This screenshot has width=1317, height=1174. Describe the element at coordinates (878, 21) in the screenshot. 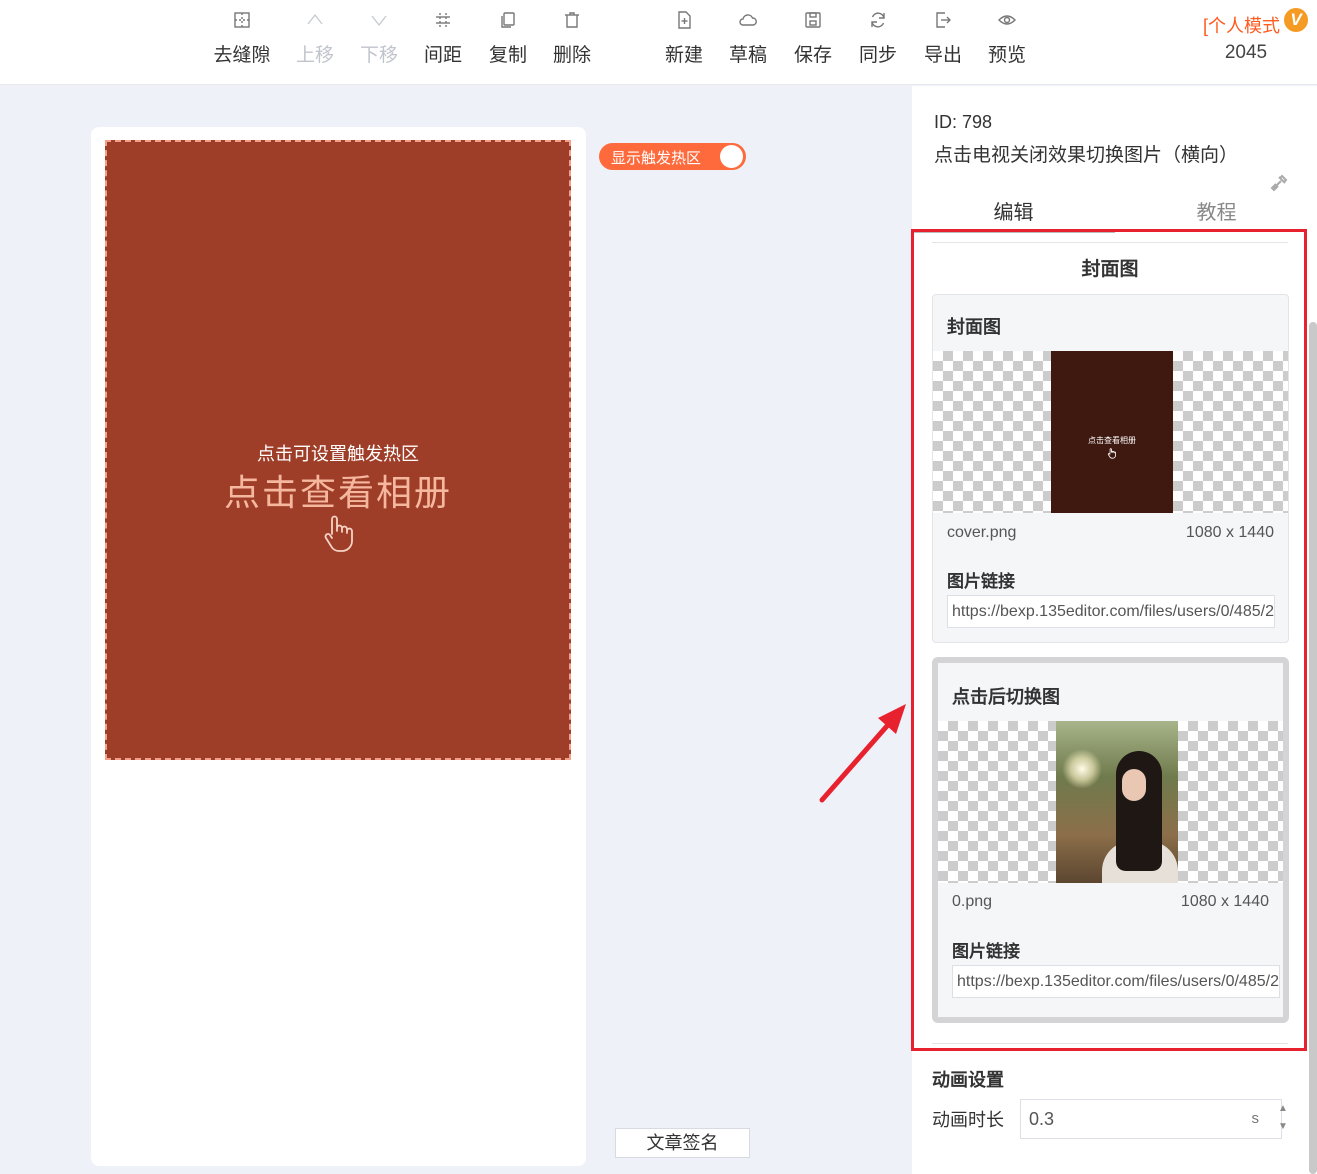

I see `sync-icon` at that location.